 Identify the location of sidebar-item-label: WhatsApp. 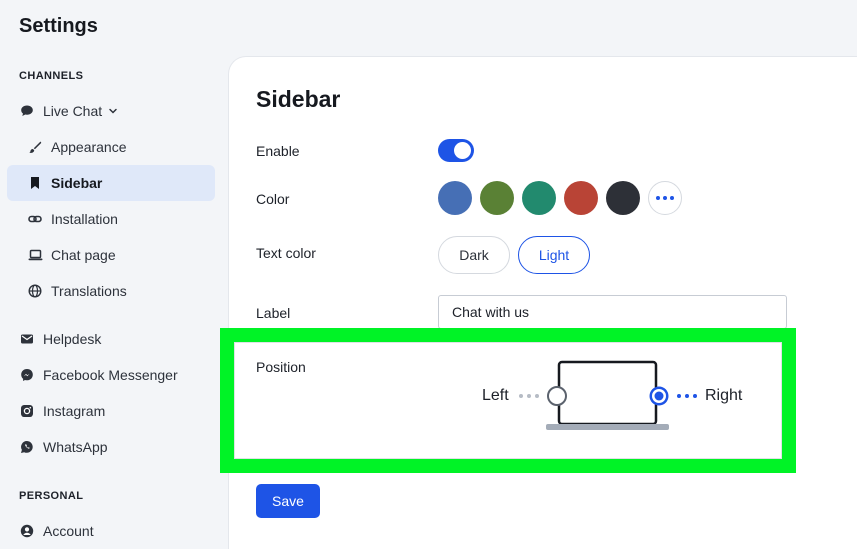
(75, 447).